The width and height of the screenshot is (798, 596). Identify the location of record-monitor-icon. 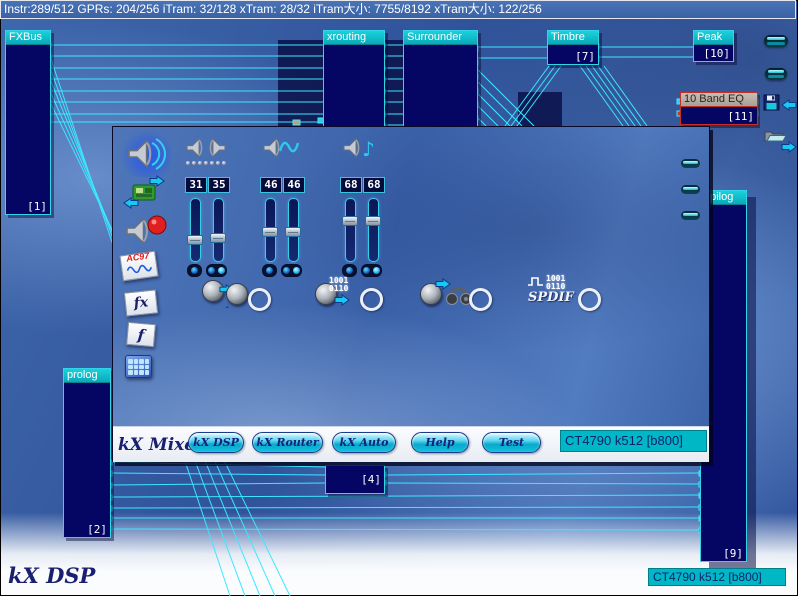
(145, 233).